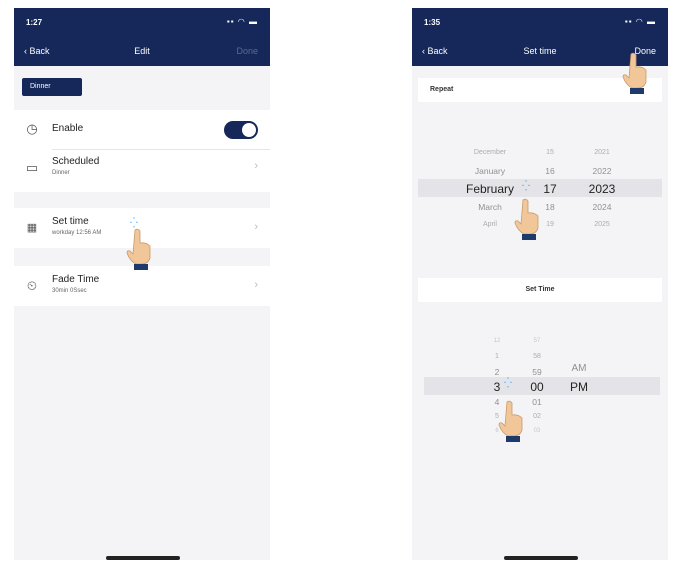 Image resolution: width=678 pixels, height=562 pixels. What do you see at coordinates (602, 152) in the screenshot?
I see `date-year-option: 2021` at bounding box center [602, 152].